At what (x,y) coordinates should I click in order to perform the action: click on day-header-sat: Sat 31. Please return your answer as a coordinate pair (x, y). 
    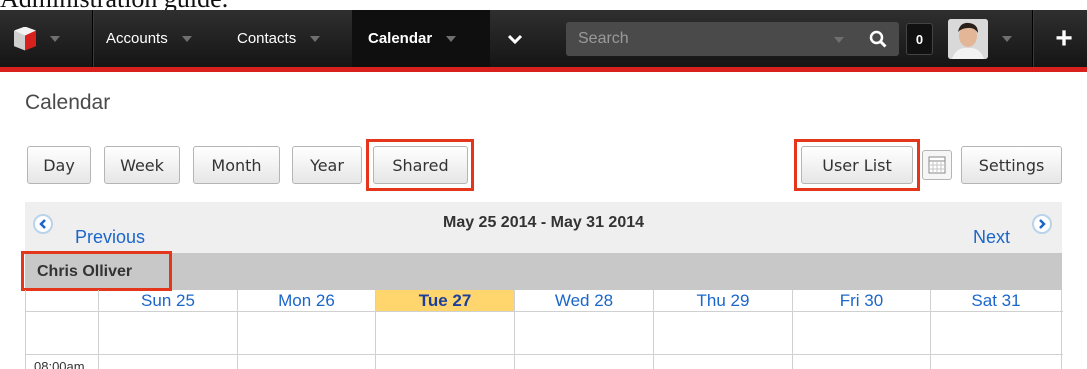
    Looking at the image, I should click on (996, 300).